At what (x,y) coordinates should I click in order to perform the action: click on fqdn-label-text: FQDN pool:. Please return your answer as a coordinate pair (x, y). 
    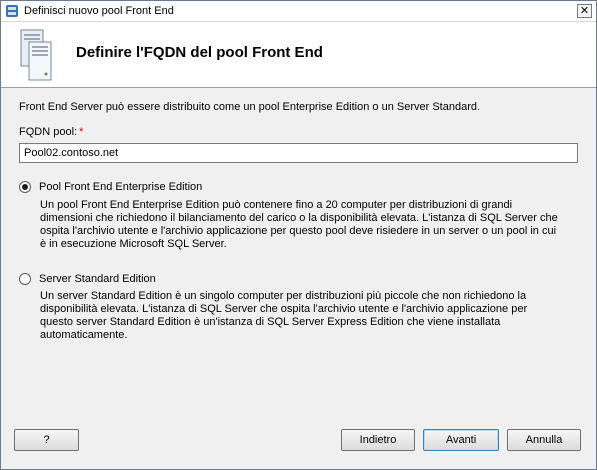
    Looking at the image, I should click on (48, 132).